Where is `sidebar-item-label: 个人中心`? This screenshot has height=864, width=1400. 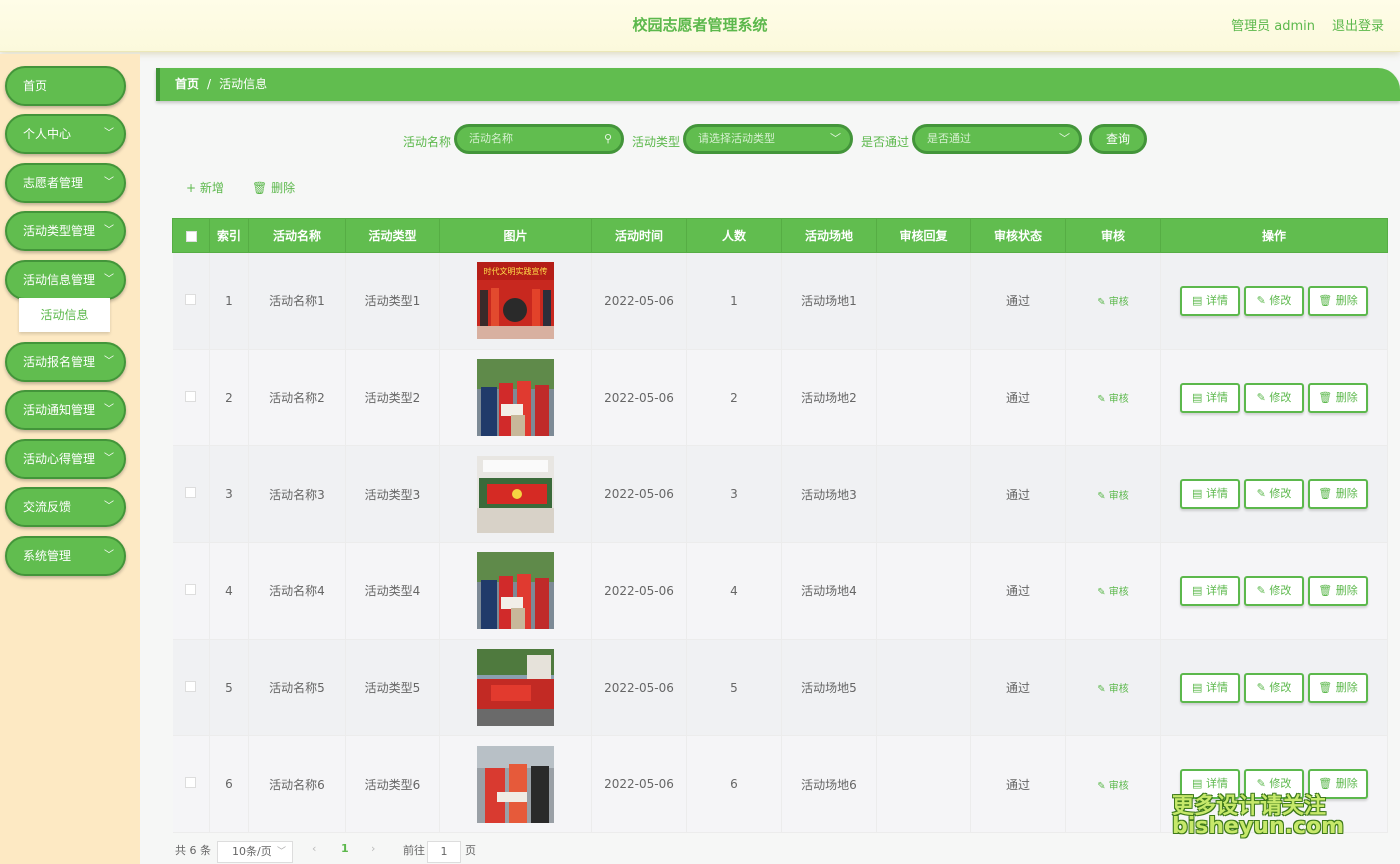 sidebar-item-label: 个人中心 is located at coordinates (47, 134).